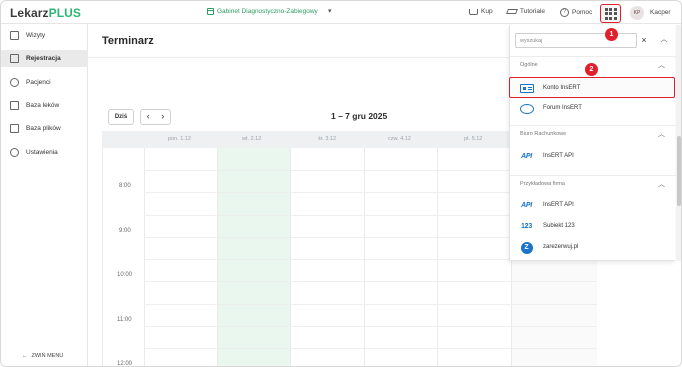  I want to click on today-button: Dziś, so click(121, 117).